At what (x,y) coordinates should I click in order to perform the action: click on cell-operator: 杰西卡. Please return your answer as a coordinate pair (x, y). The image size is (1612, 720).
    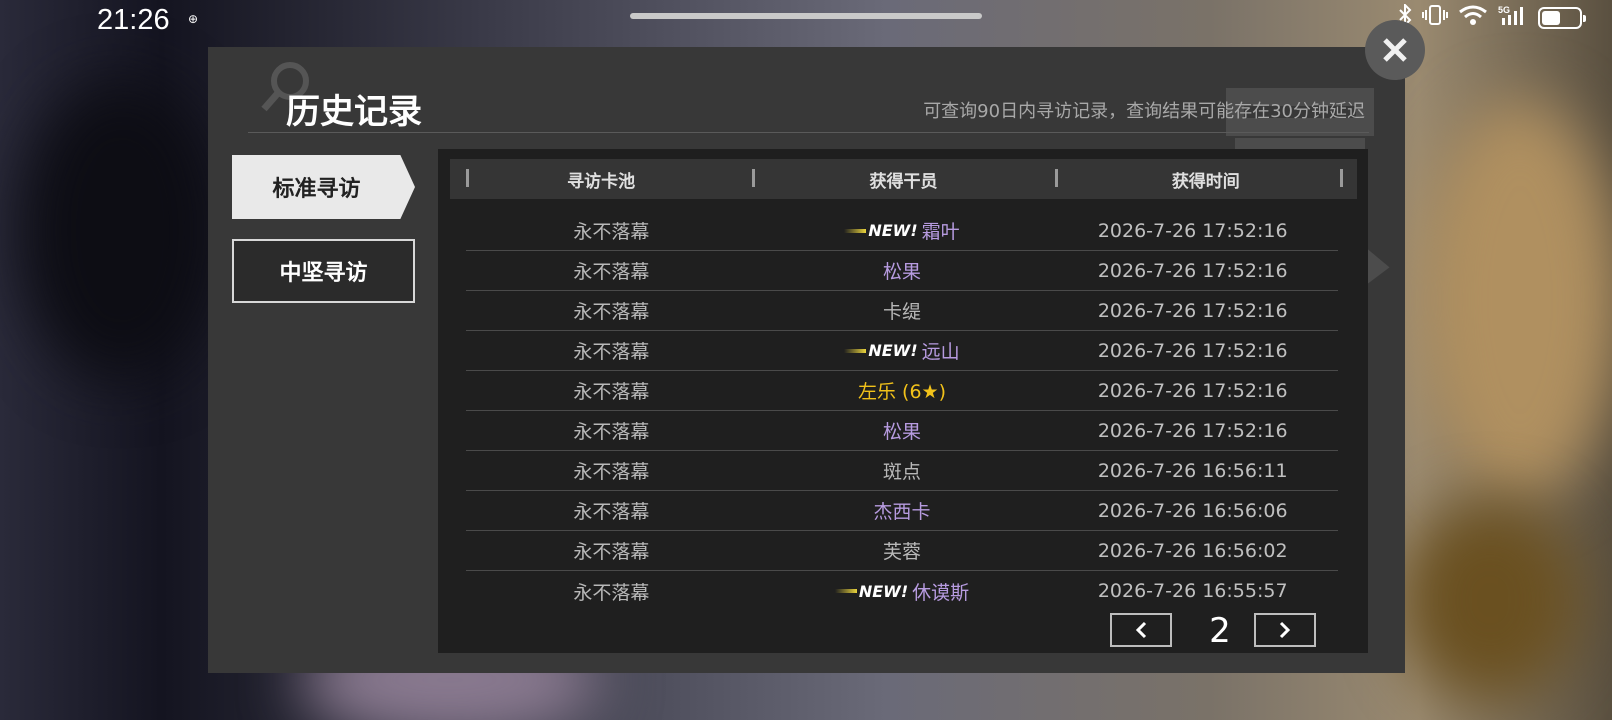
    Looking at the image, I should click on (902, 510).